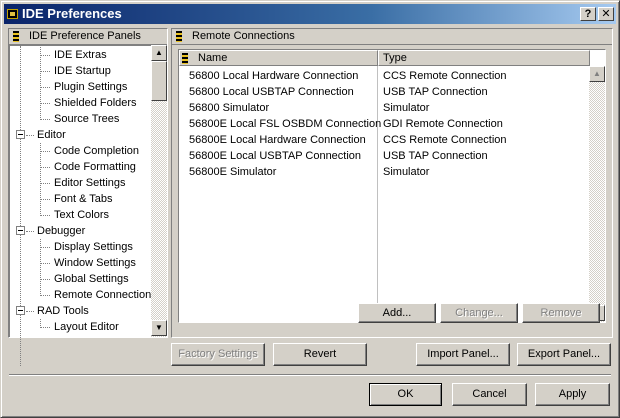 The width and height of the screenshot is (620, 418). What do you see at coordinates (588, 14) in the screenshot?
I see `help-button: ?` at bounding box center [588, 14].